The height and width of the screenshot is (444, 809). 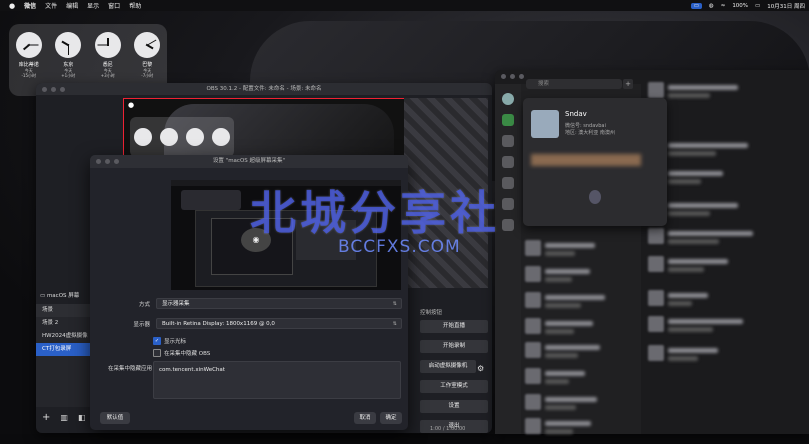 I want to click on minimize-dialog-button, so click(x=107, y=161).